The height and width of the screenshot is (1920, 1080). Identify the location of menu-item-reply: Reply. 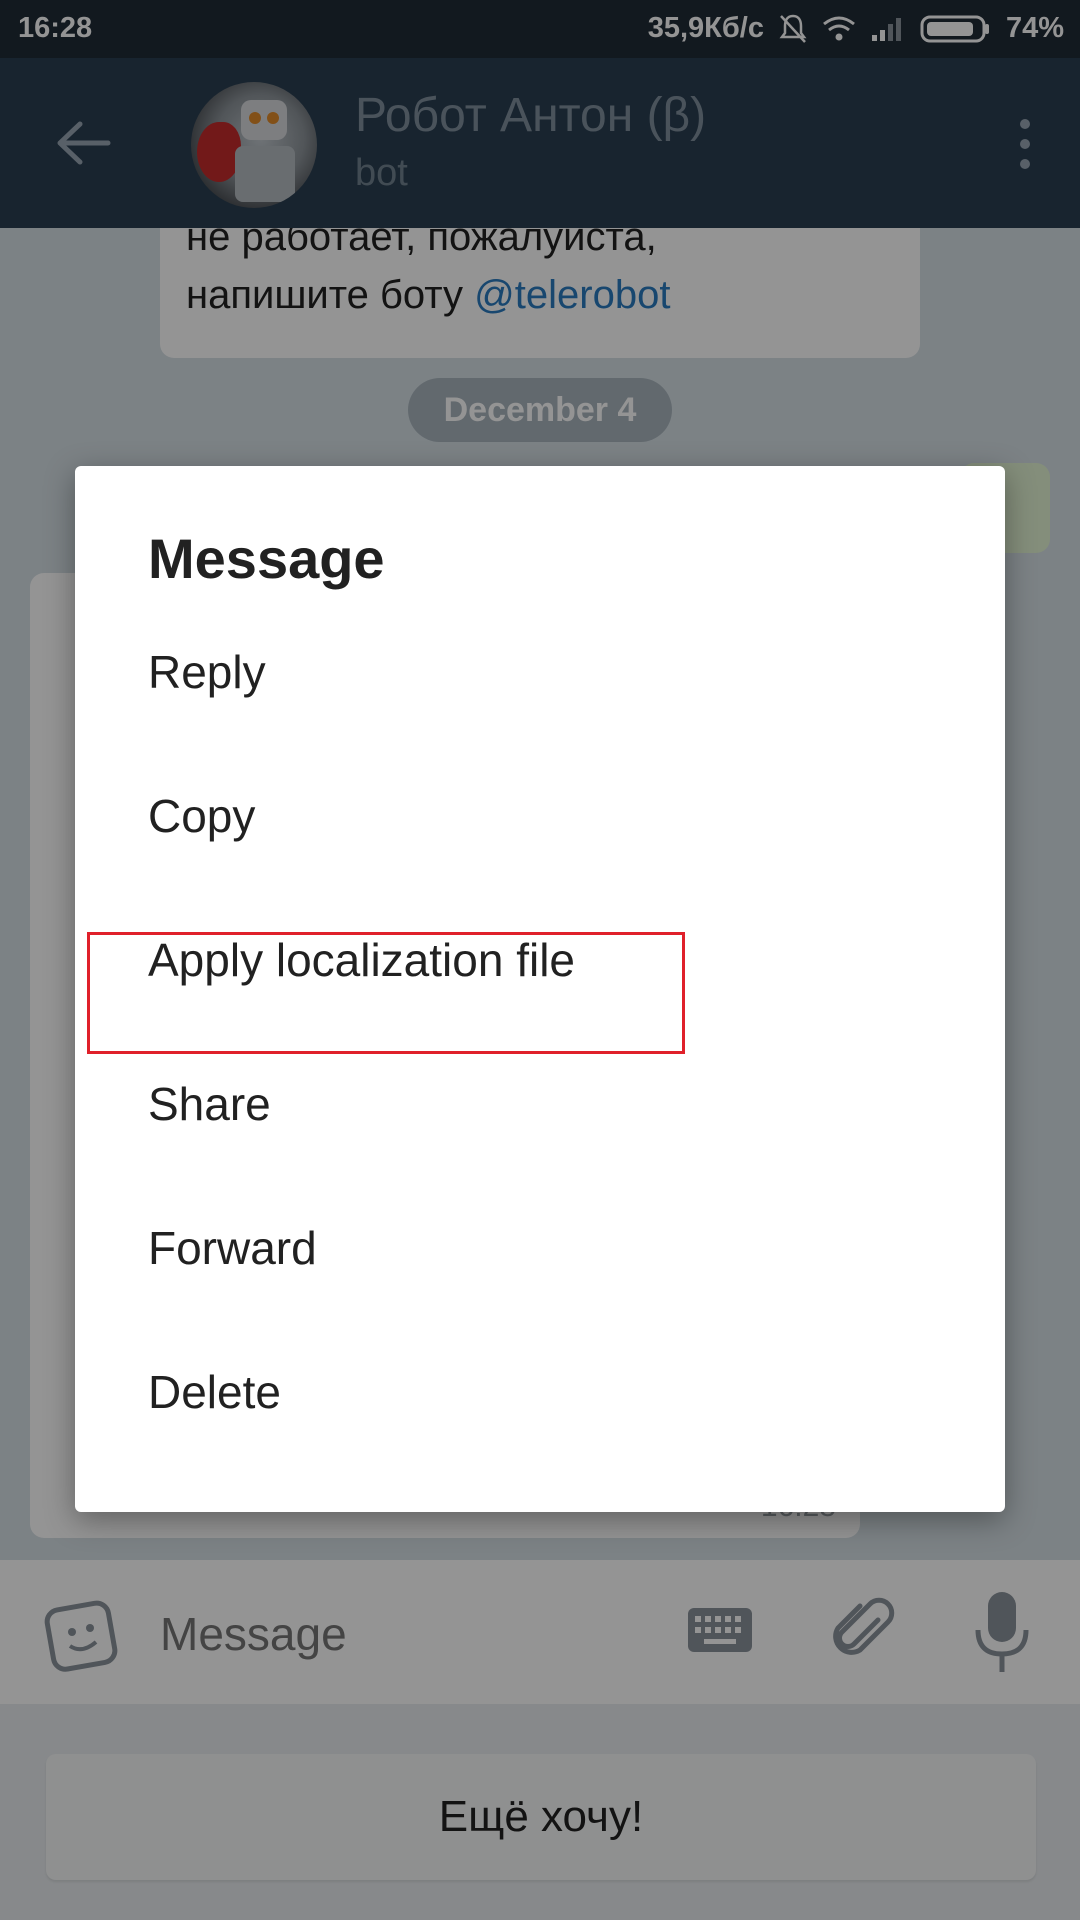
(540, 672).